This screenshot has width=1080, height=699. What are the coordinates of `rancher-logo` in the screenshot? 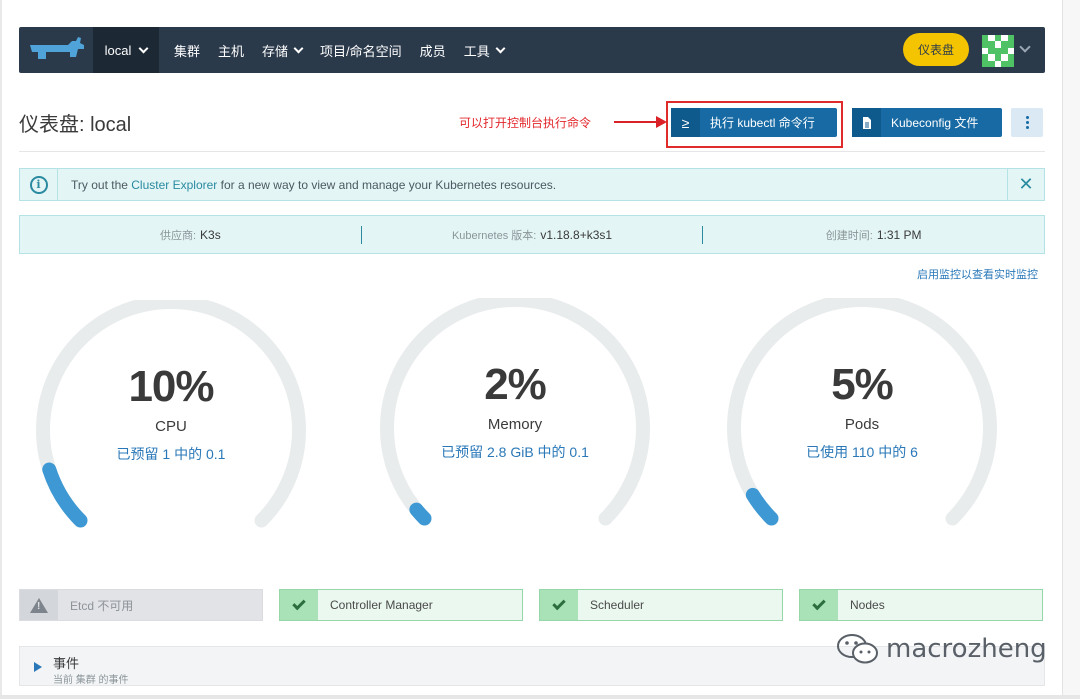 It's located at (56, 50).